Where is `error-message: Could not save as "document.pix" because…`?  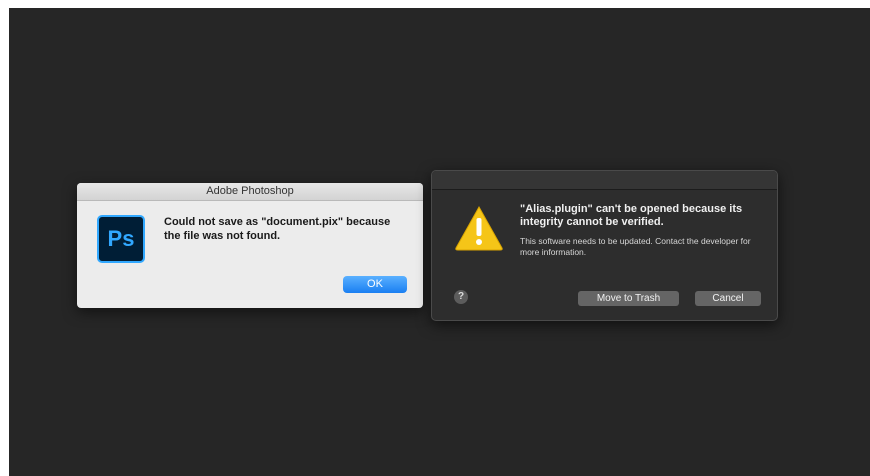 error-message: Could not save as "document.pix" because… is located at coordinates (277, 229).